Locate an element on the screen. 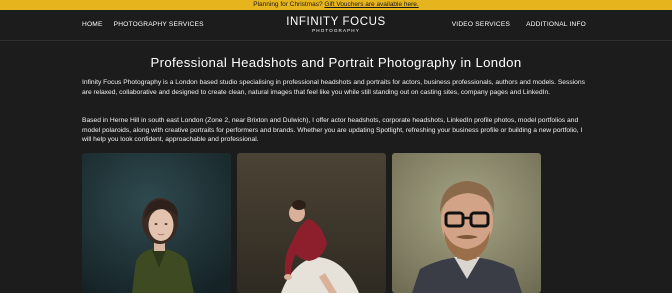  nav-right: VIDEO SERVICES ADDITIONAL INFO is located at coordinates (519, 25).